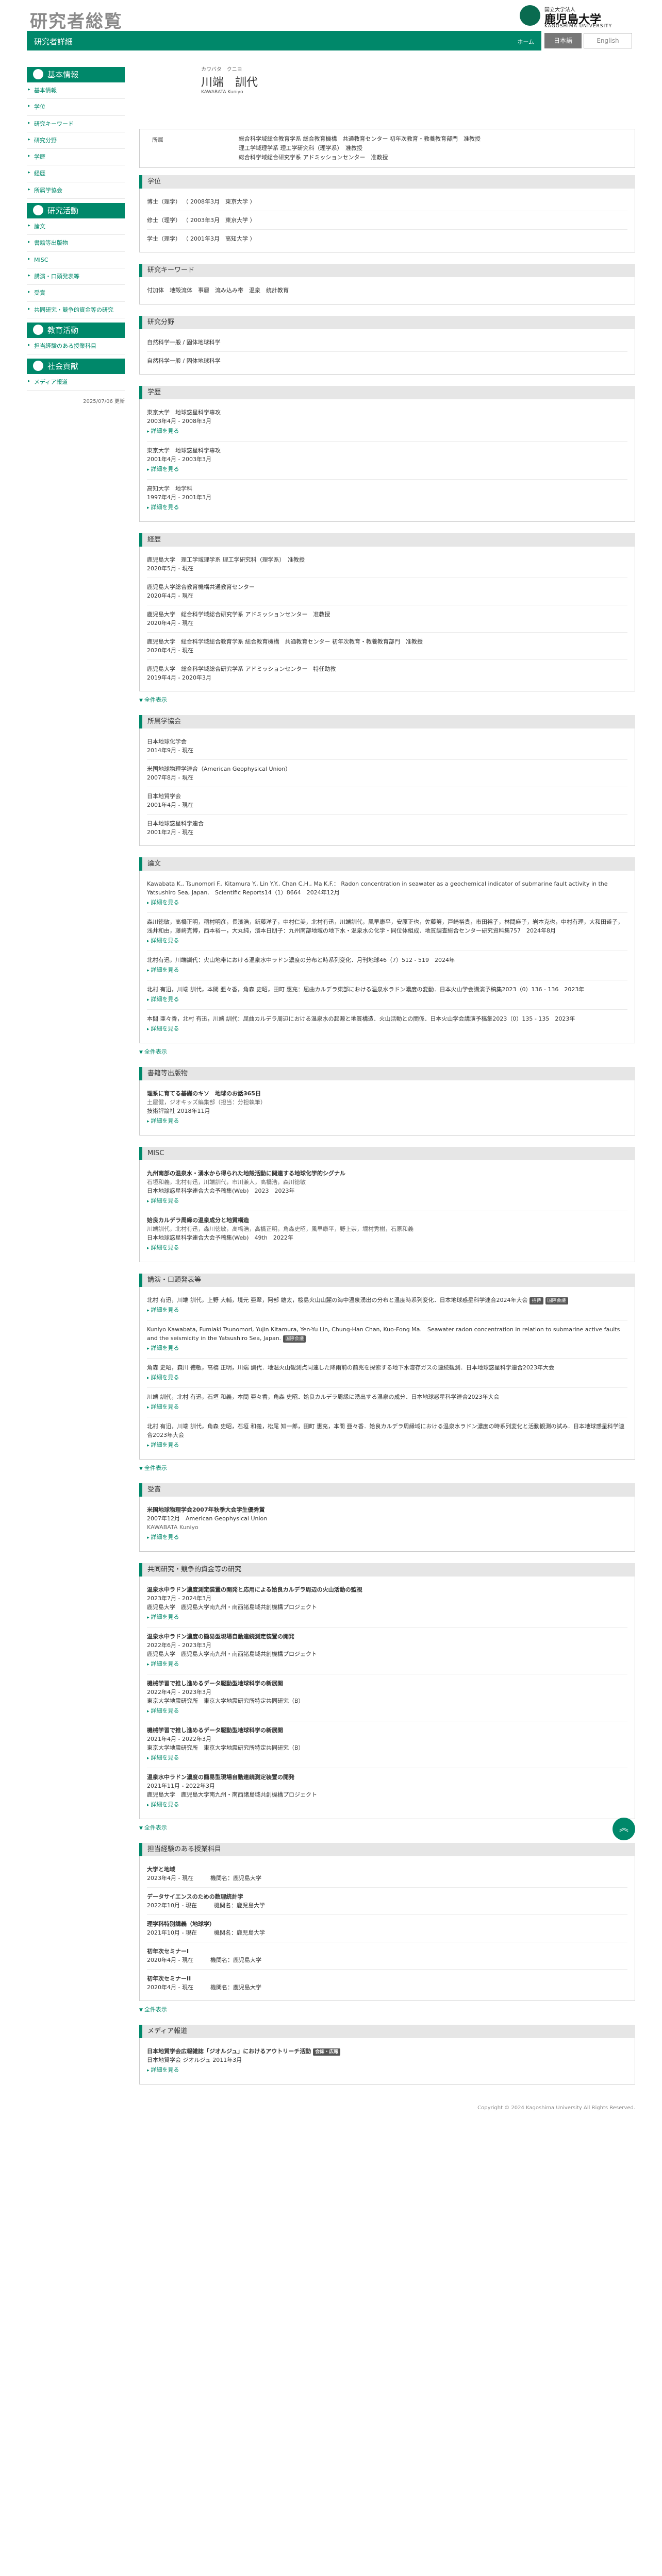  I want to click on sidebar-item: MISC, so click(76, 260).